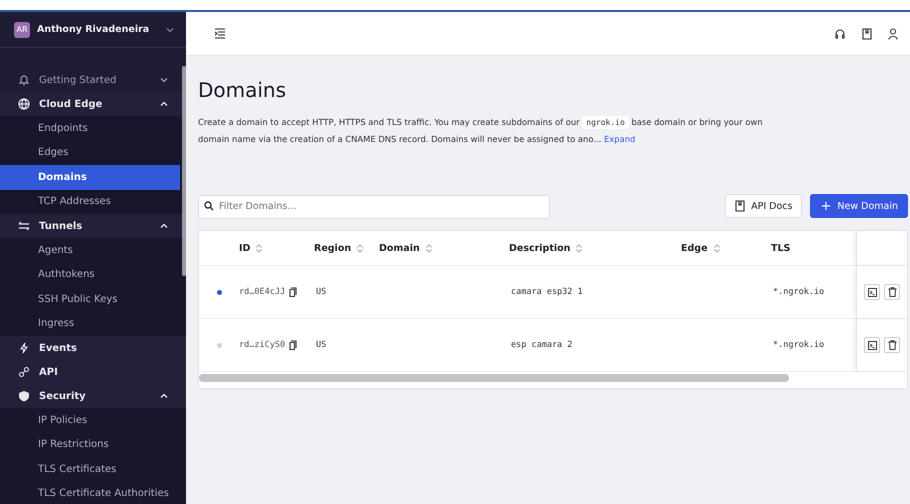 The image size is (910, 504). Describe the element at coordinates (93, 80) in the screenshot. I see `sidebar-group: Getting Started` at that location.